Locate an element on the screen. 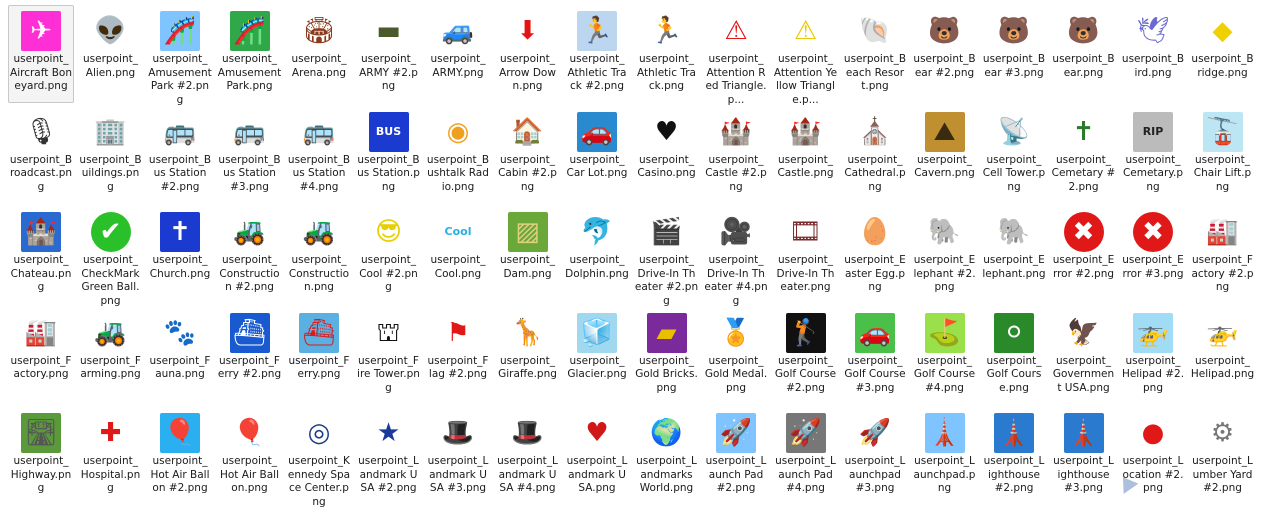 The image size is (1267, 512). file-item: 🎙 userpoint_B roadcast.png is located at coordinates (41, 155).